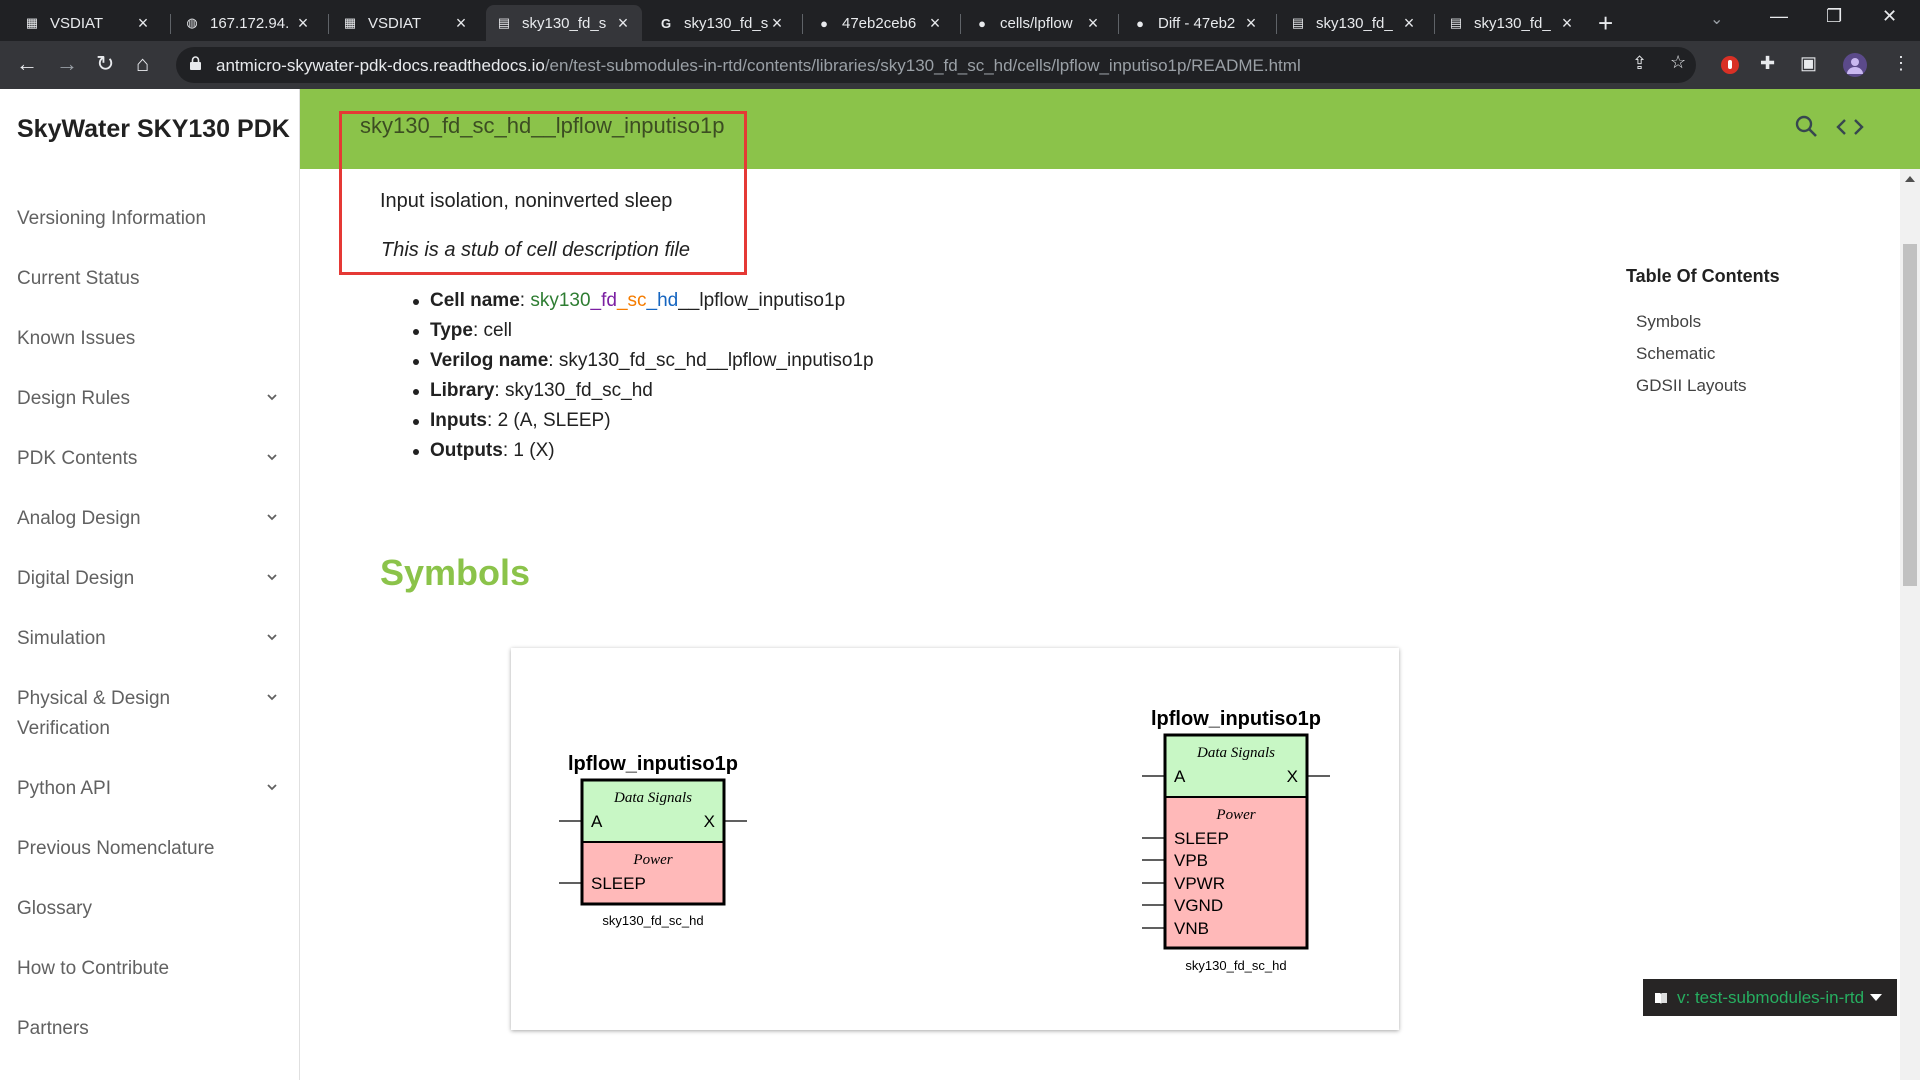 The width and height of the screenshot is (1920, 1080). Describe the element at coordinates (1808, 63) in the screenshot. I see `side-panel-icon: ▣` at that location.